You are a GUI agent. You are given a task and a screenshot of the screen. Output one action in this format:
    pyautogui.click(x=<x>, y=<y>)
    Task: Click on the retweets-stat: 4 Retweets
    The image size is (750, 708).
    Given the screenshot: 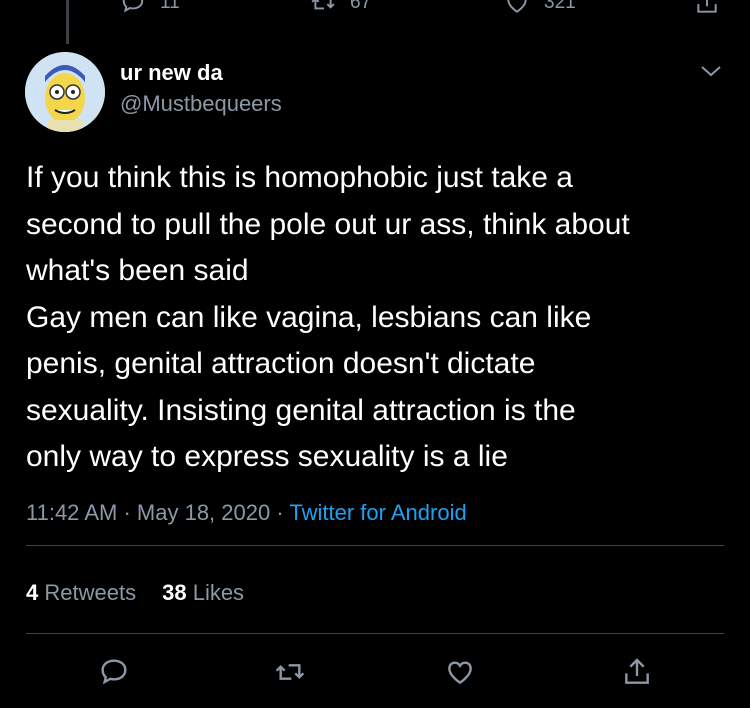 What is the action you would take?
    pyautogui.click(x=81, y=592)
    